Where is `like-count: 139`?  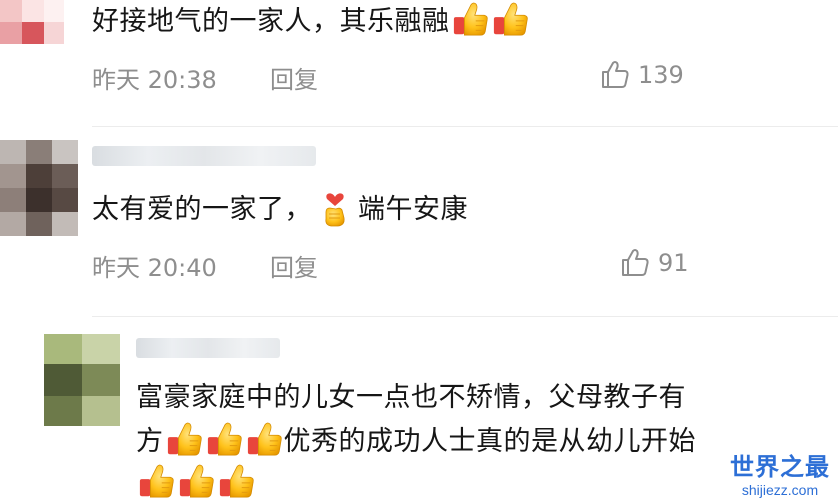 like-count: 139 is located at coordinates (661, 75).